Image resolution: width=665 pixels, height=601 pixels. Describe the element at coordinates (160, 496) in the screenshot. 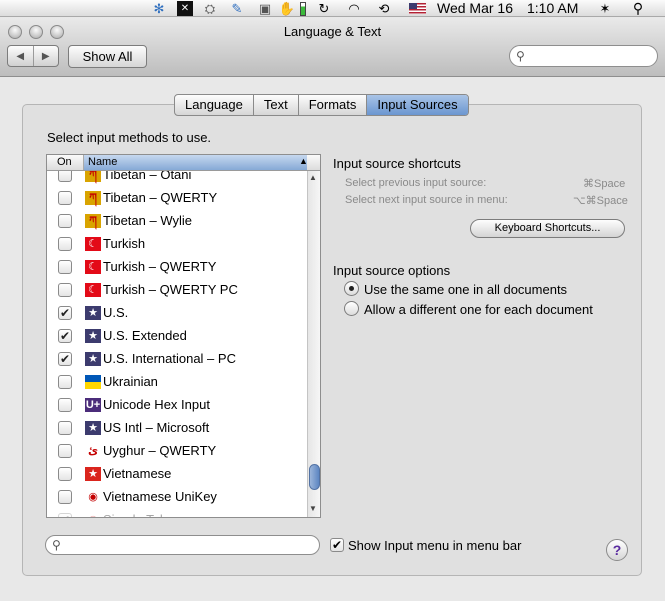

I see `input-source-name: Vietnamese UniKey` at that location.